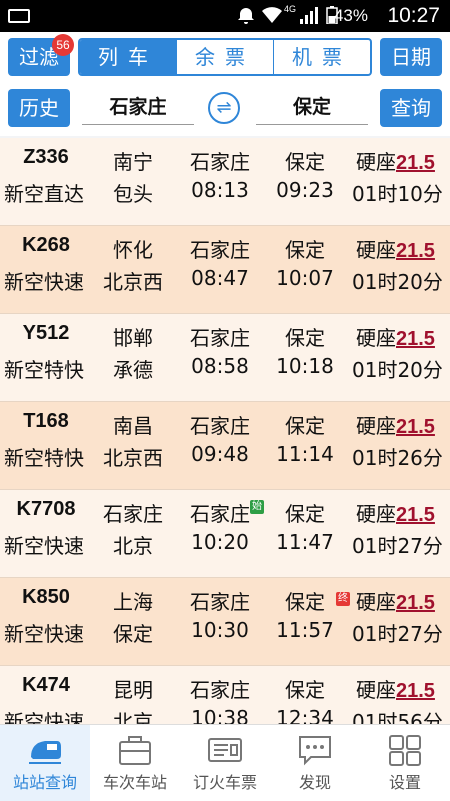  Describe the element at coordinates (133, 634) in the screenshot. I see `terminal-station: 保定` at that location.